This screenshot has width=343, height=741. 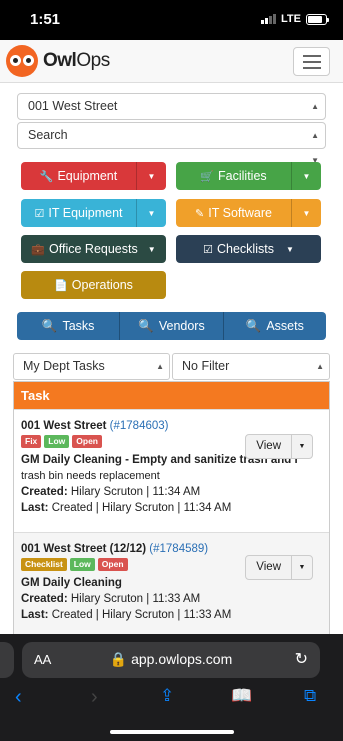 What do you see at coordinates (301, 659) in the screenshot?
I see `reload-icon: ↻` at bounding box center [301, 659].